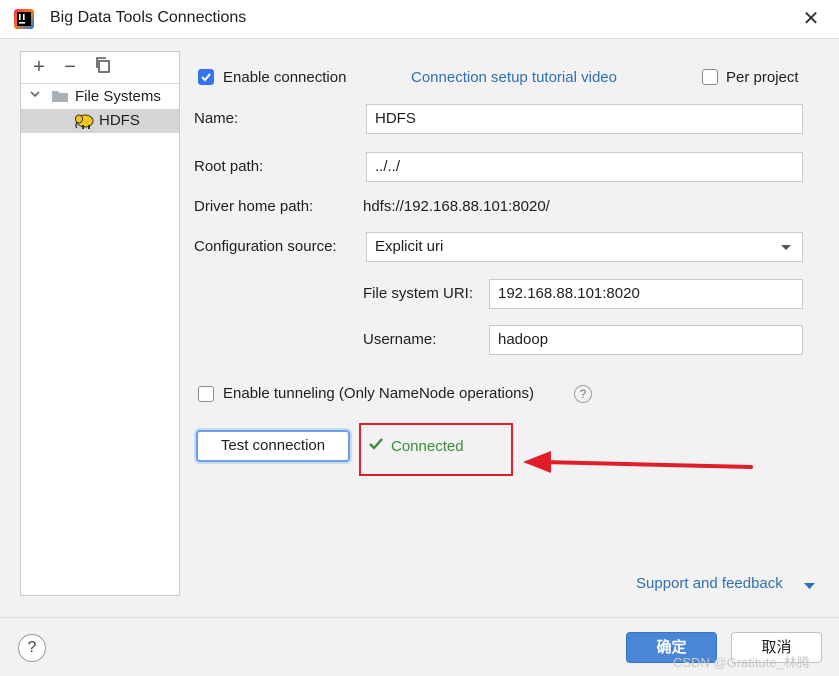 The width and height of the screenshot is (839, 676). What do you see at coordinates (786, 252) in the screenshot?
I see `dropdown-arrow-icon` at bounding box center [786, 252].